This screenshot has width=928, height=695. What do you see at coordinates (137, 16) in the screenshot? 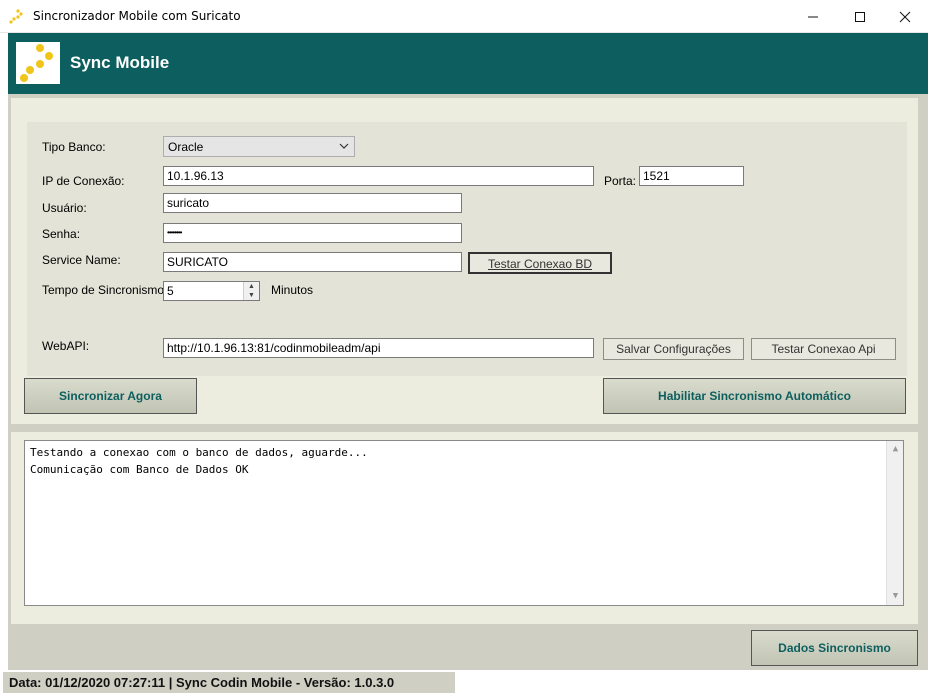
I see `window-title: Sincronizador Mobile com Suricato` at bounding box center [137, 16].